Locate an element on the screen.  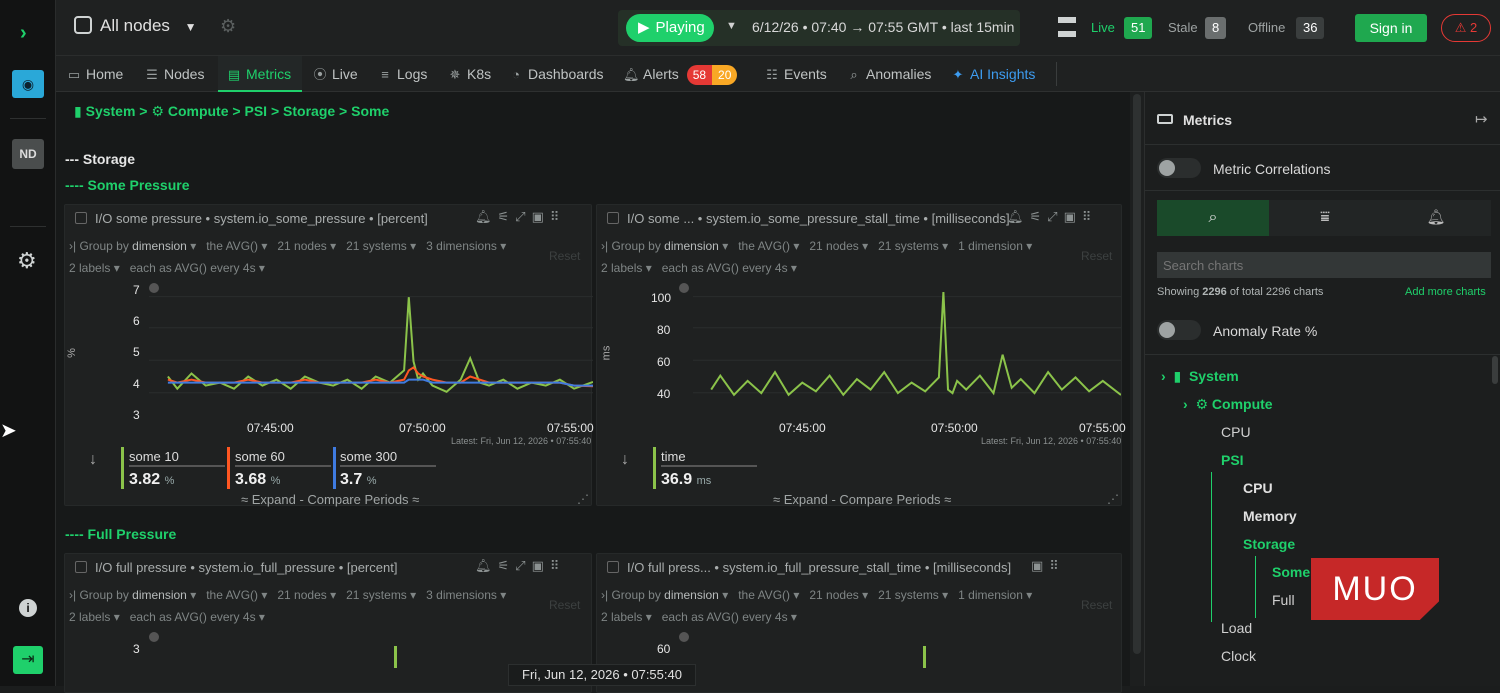
breadcrumb-some: Some is located at coordinates (370, 111).